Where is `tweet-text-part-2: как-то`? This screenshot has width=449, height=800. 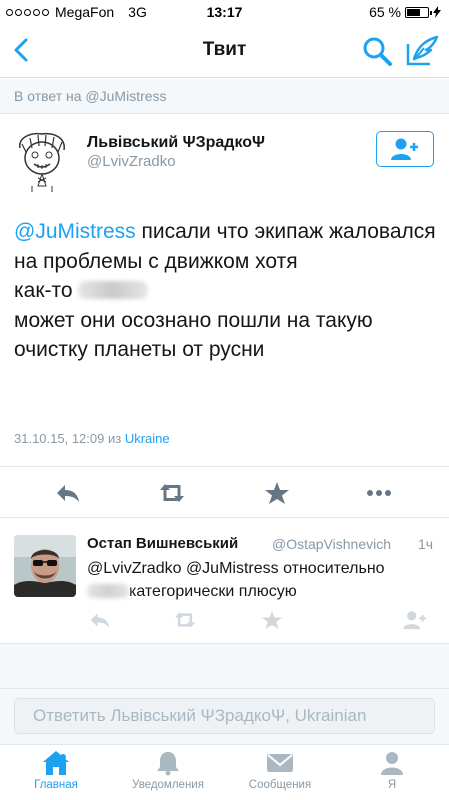
tweet-text-part-2: как-то is located at coordinates (43, 290).